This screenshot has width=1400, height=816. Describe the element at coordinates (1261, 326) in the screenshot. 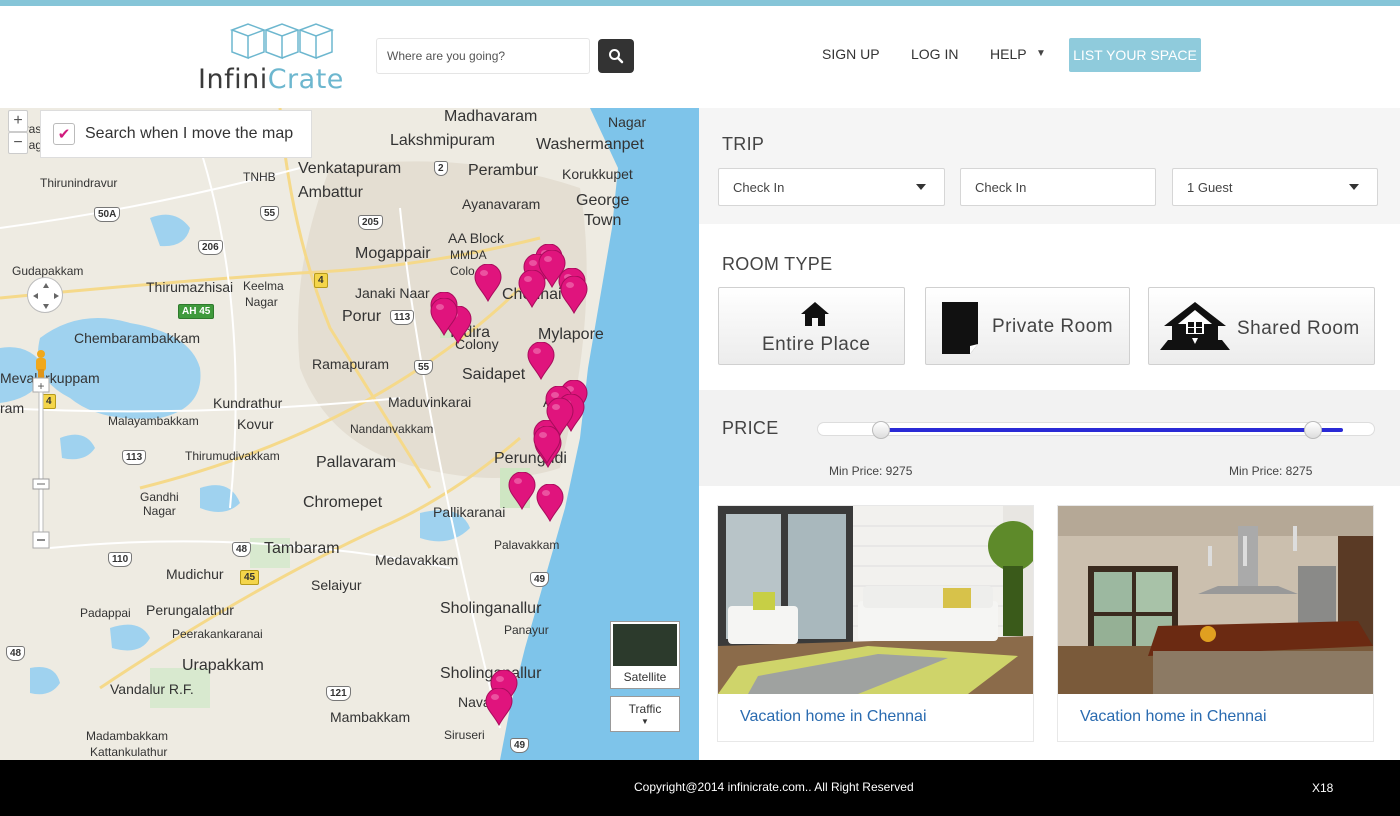

I see `room-type-shared-room: Shared Room` at that location.